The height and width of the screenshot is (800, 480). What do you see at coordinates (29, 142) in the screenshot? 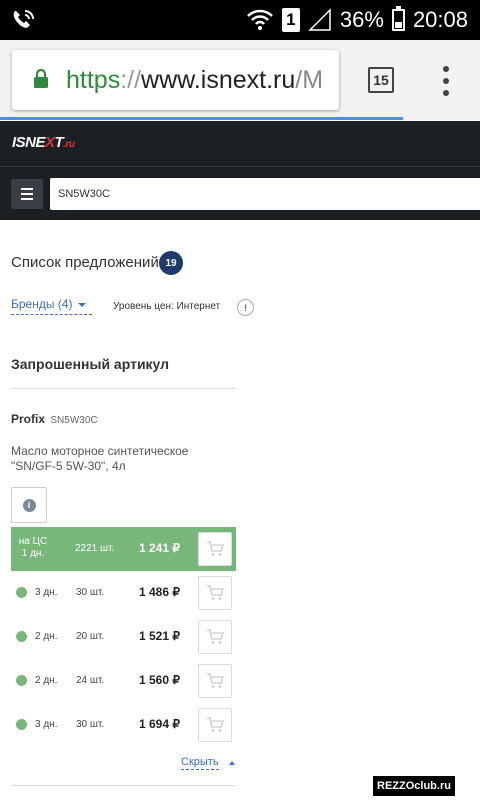
I see `logo-prefix: ISNE` at bounding box center [29, 142].